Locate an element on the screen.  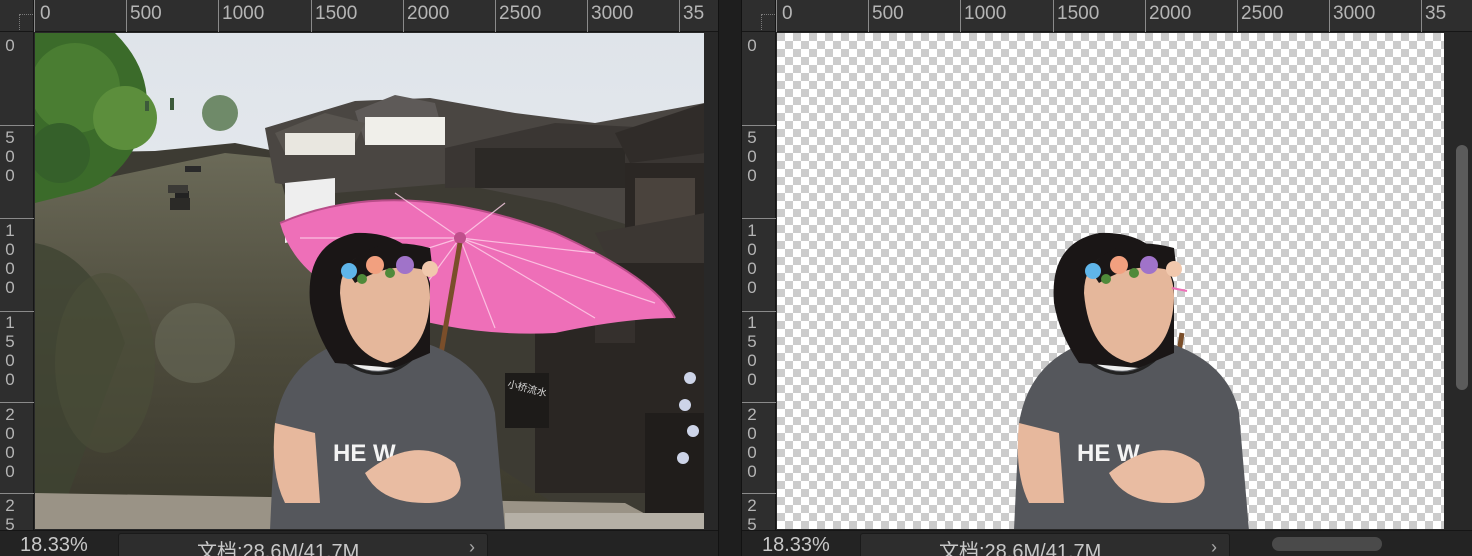
horizontal-scrollbar is located at coordinates (1327, 544).